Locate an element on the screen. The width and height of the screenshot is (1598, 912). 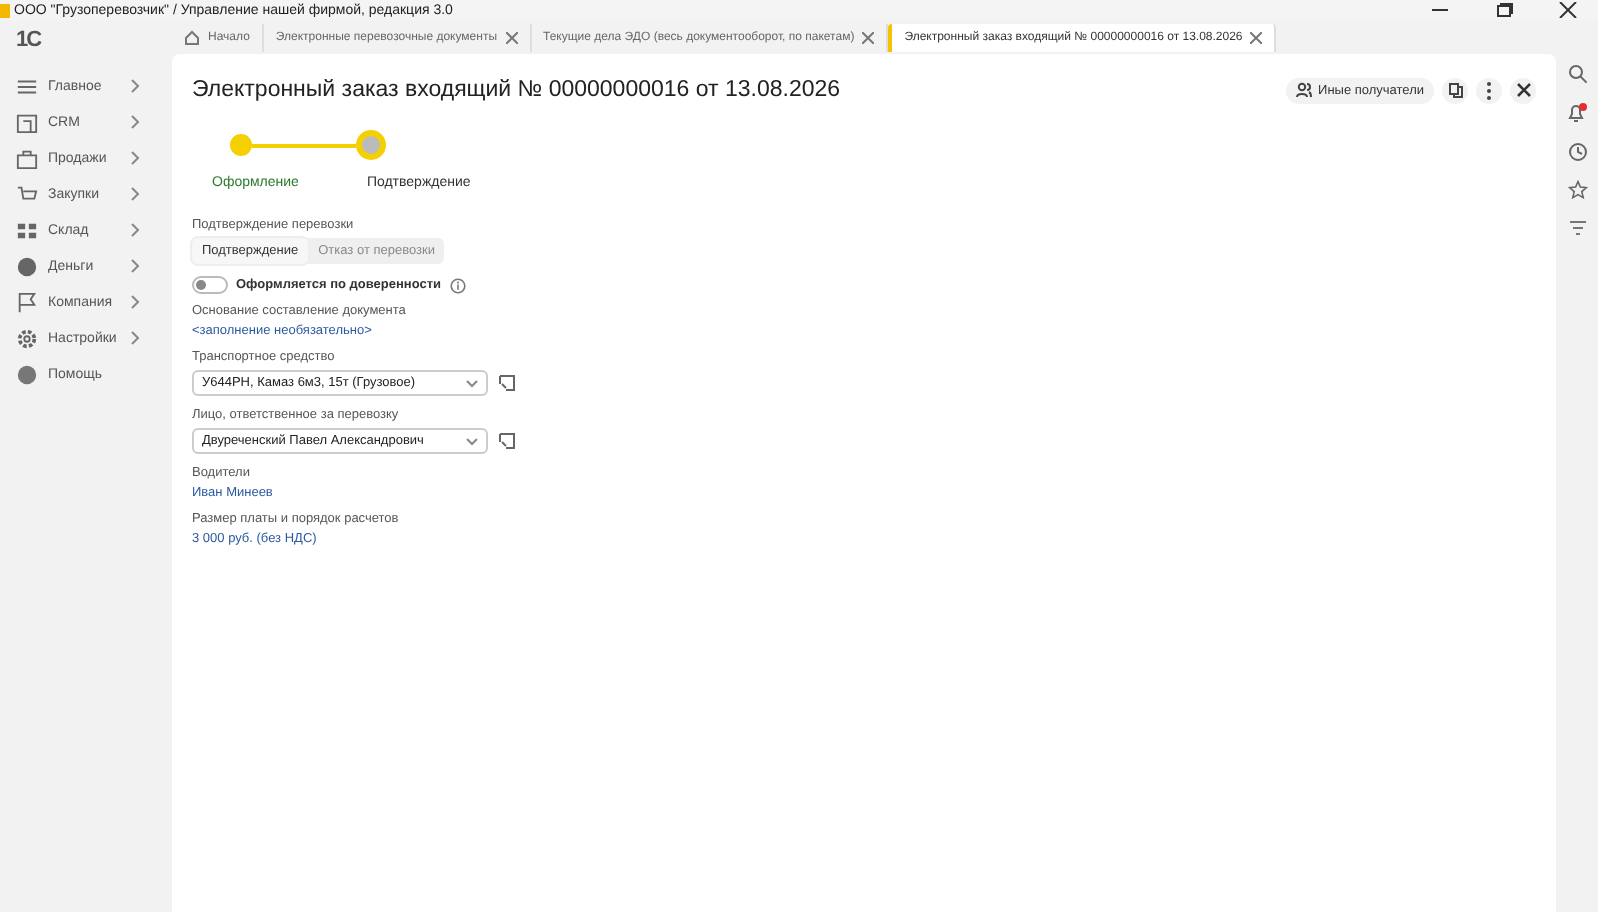
copy-icon is located at coordinates (1455, 90).